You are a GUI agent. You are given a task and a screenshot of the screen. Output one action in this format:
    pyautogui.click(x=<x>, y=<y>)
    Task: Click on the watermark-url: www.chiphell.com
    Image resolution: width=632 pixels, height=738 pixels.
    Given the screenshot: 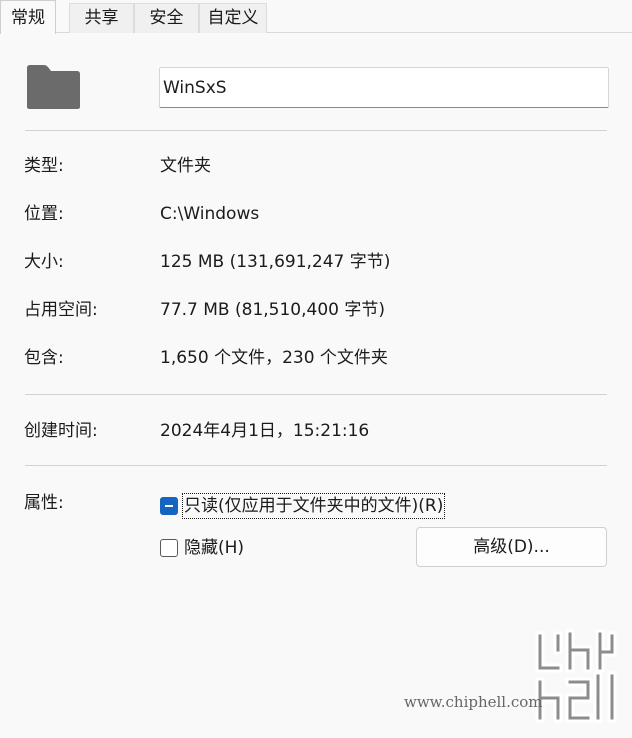 What is the action you would take?
    pyautogui.click(x=473, y=702)
    